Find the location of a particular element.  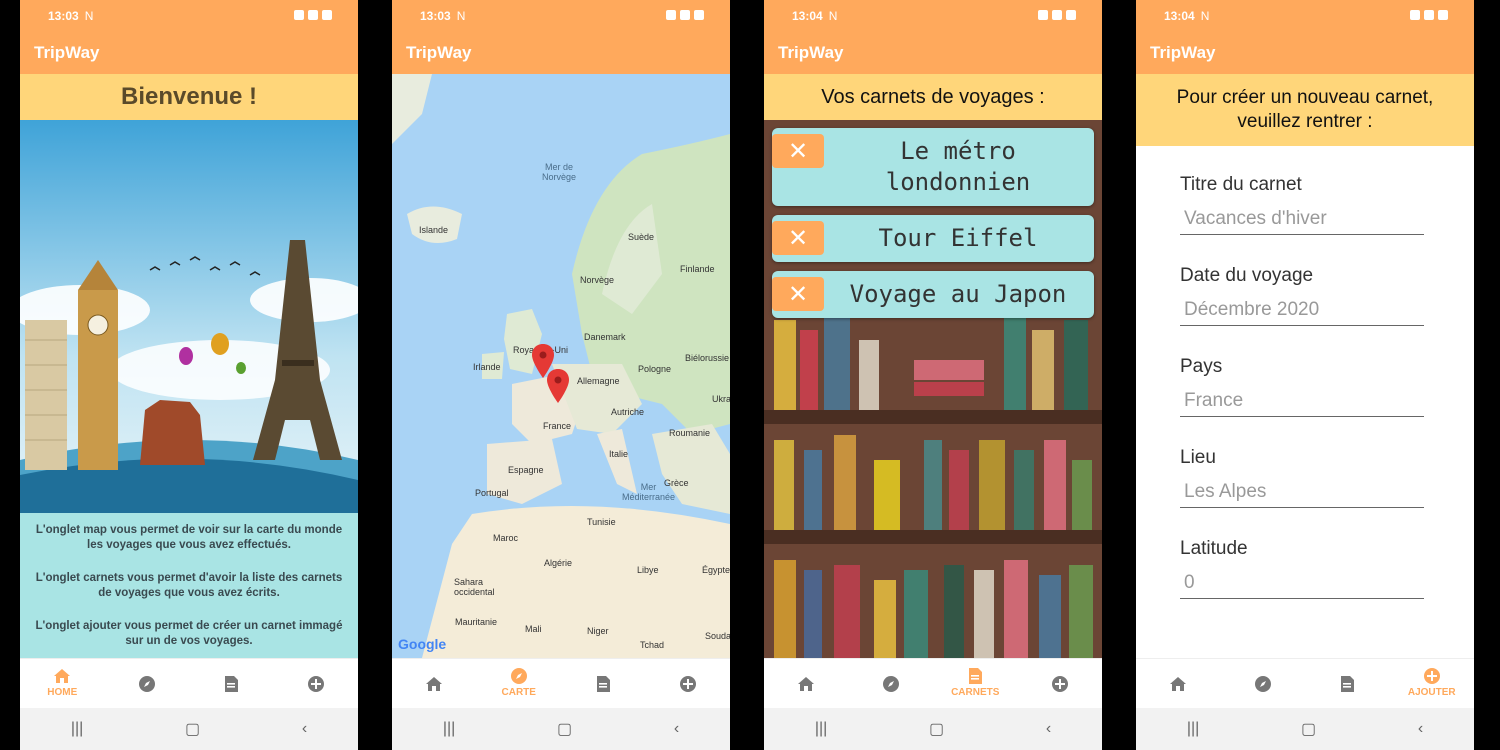

carnet-card: ✕ Voyage au Japon is located at coordinates (933, 294).